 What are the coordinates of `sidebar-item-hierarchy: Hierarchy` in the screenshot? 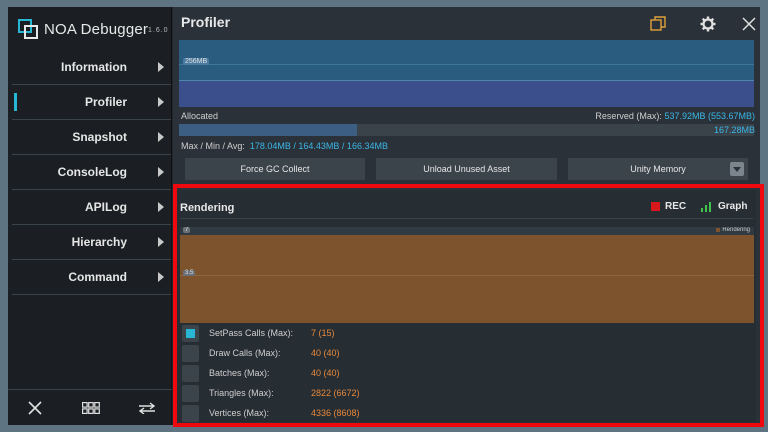 It's located at (91, 242).